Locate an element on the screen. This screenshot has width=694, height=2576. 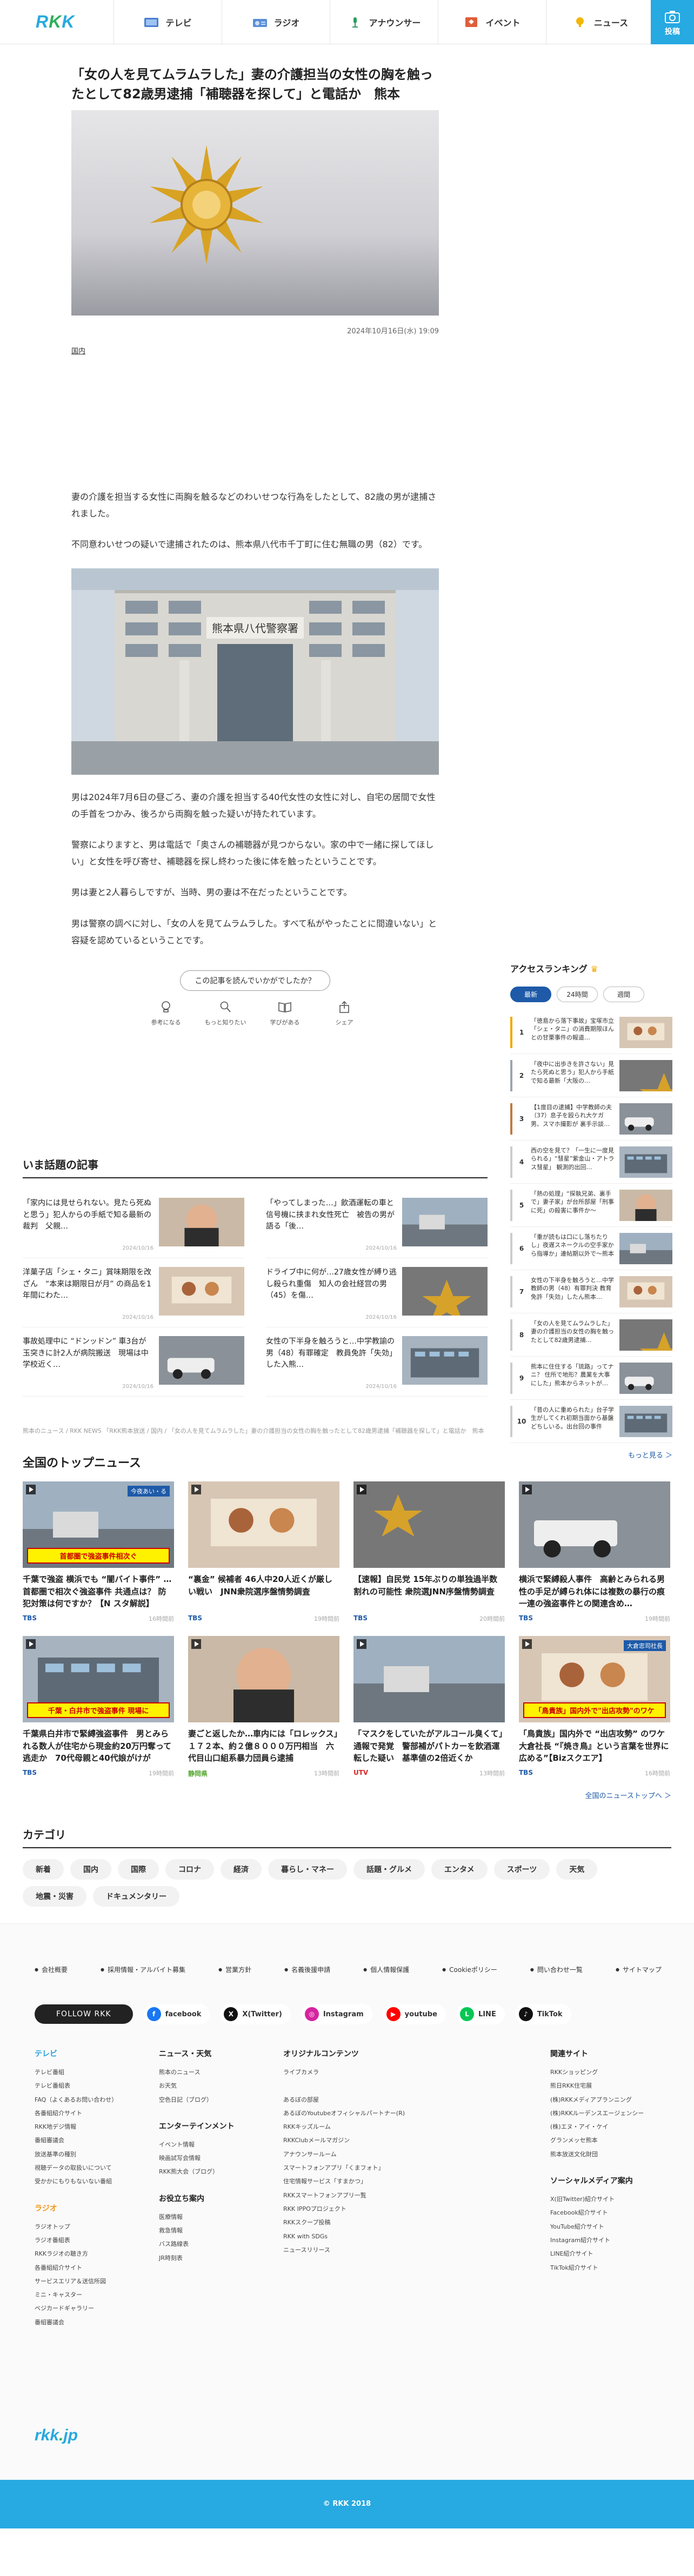
footer-nav-link: YouTube紹介サイト is located at coordinates (612, 2227).